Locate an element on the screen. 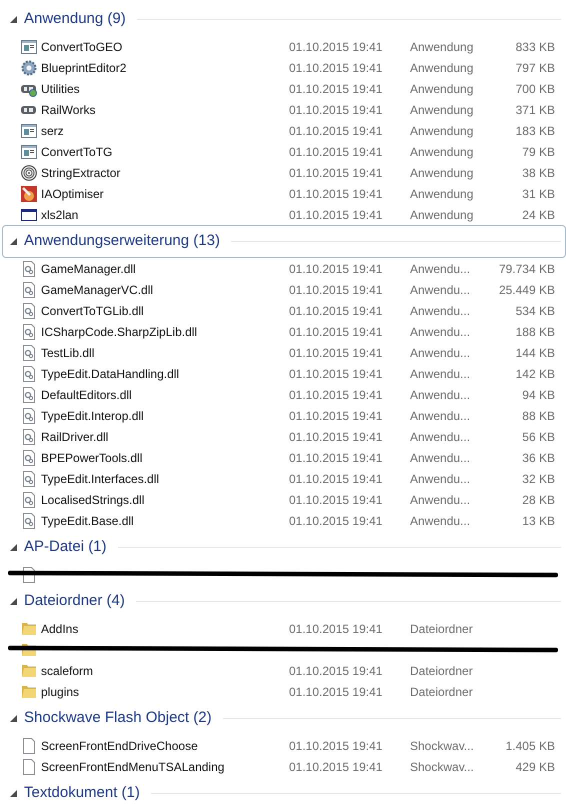 The height and width of the screenshot is (804, 566). file-row: TestLib.dll 01.10.2015 19:41 Anwendu... 144 KB is located at coordinates (284, 352).